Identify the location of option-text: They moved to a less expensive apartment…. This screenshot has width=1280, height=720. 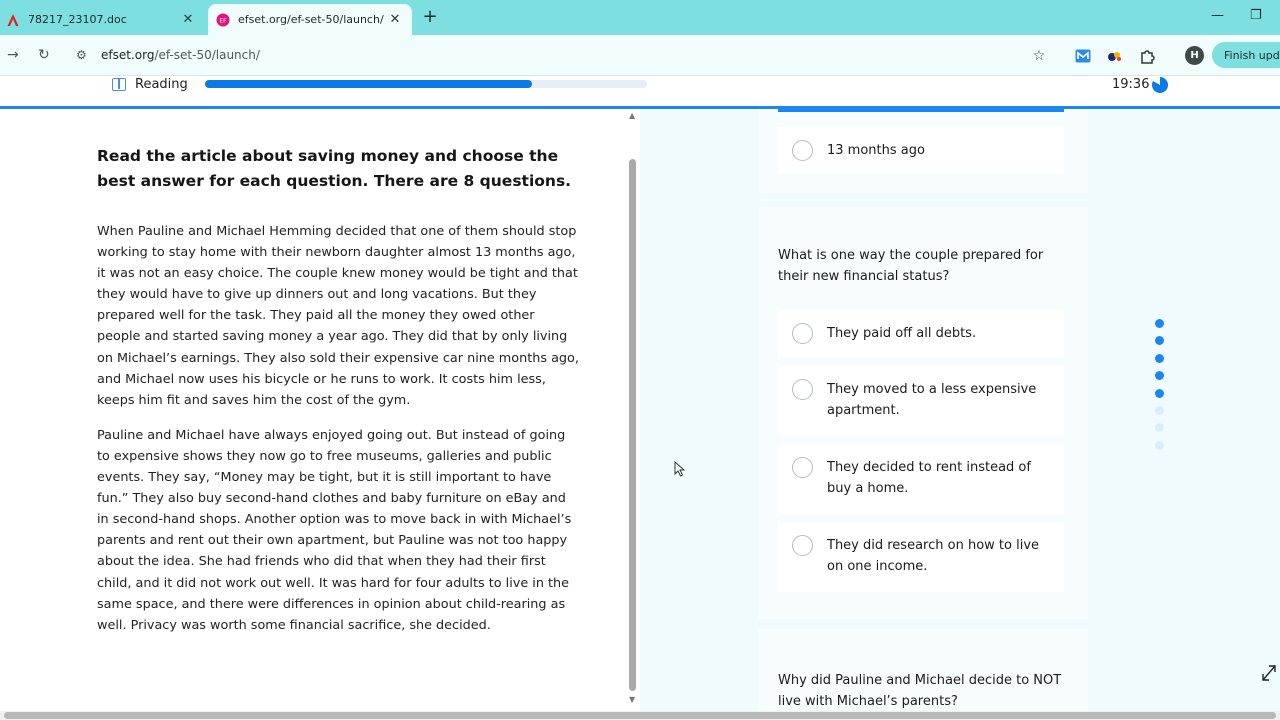
(932, 400).